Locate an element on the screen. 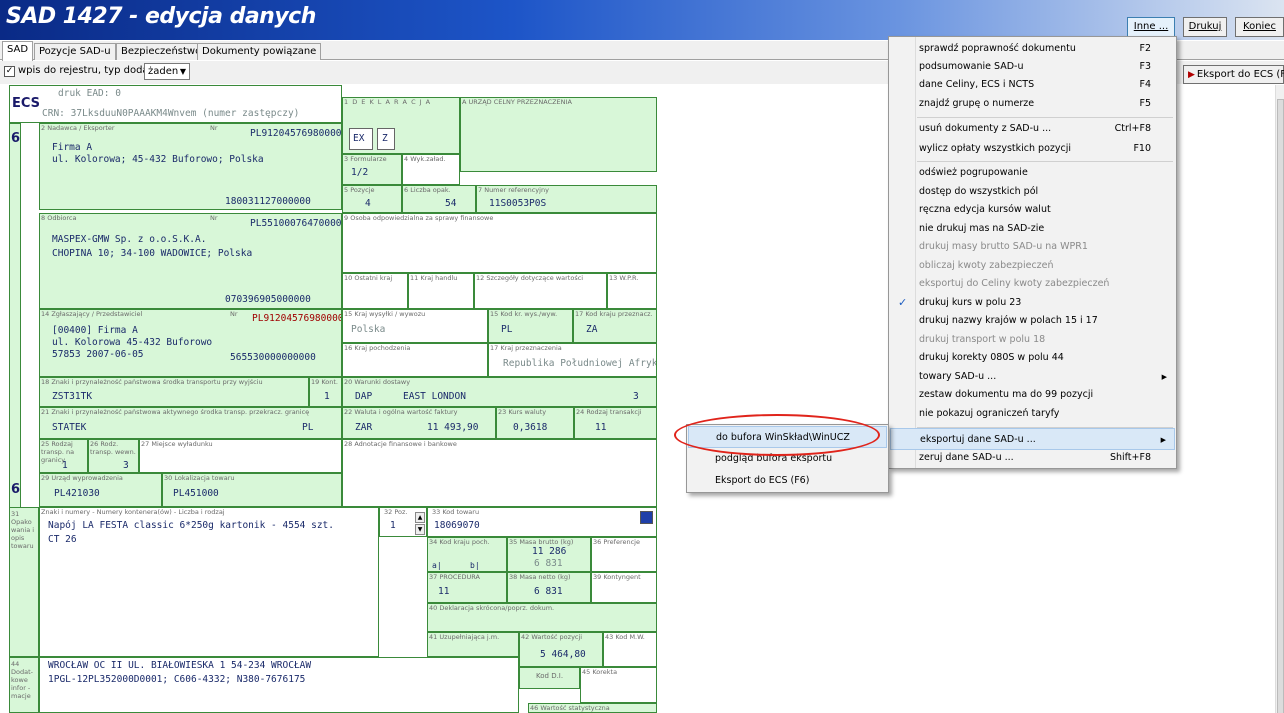 The height and width of the screenshot is (713, 1284). field-4-loading-lists: 4 Wyk.załad. is located at coordinates (431, 169).